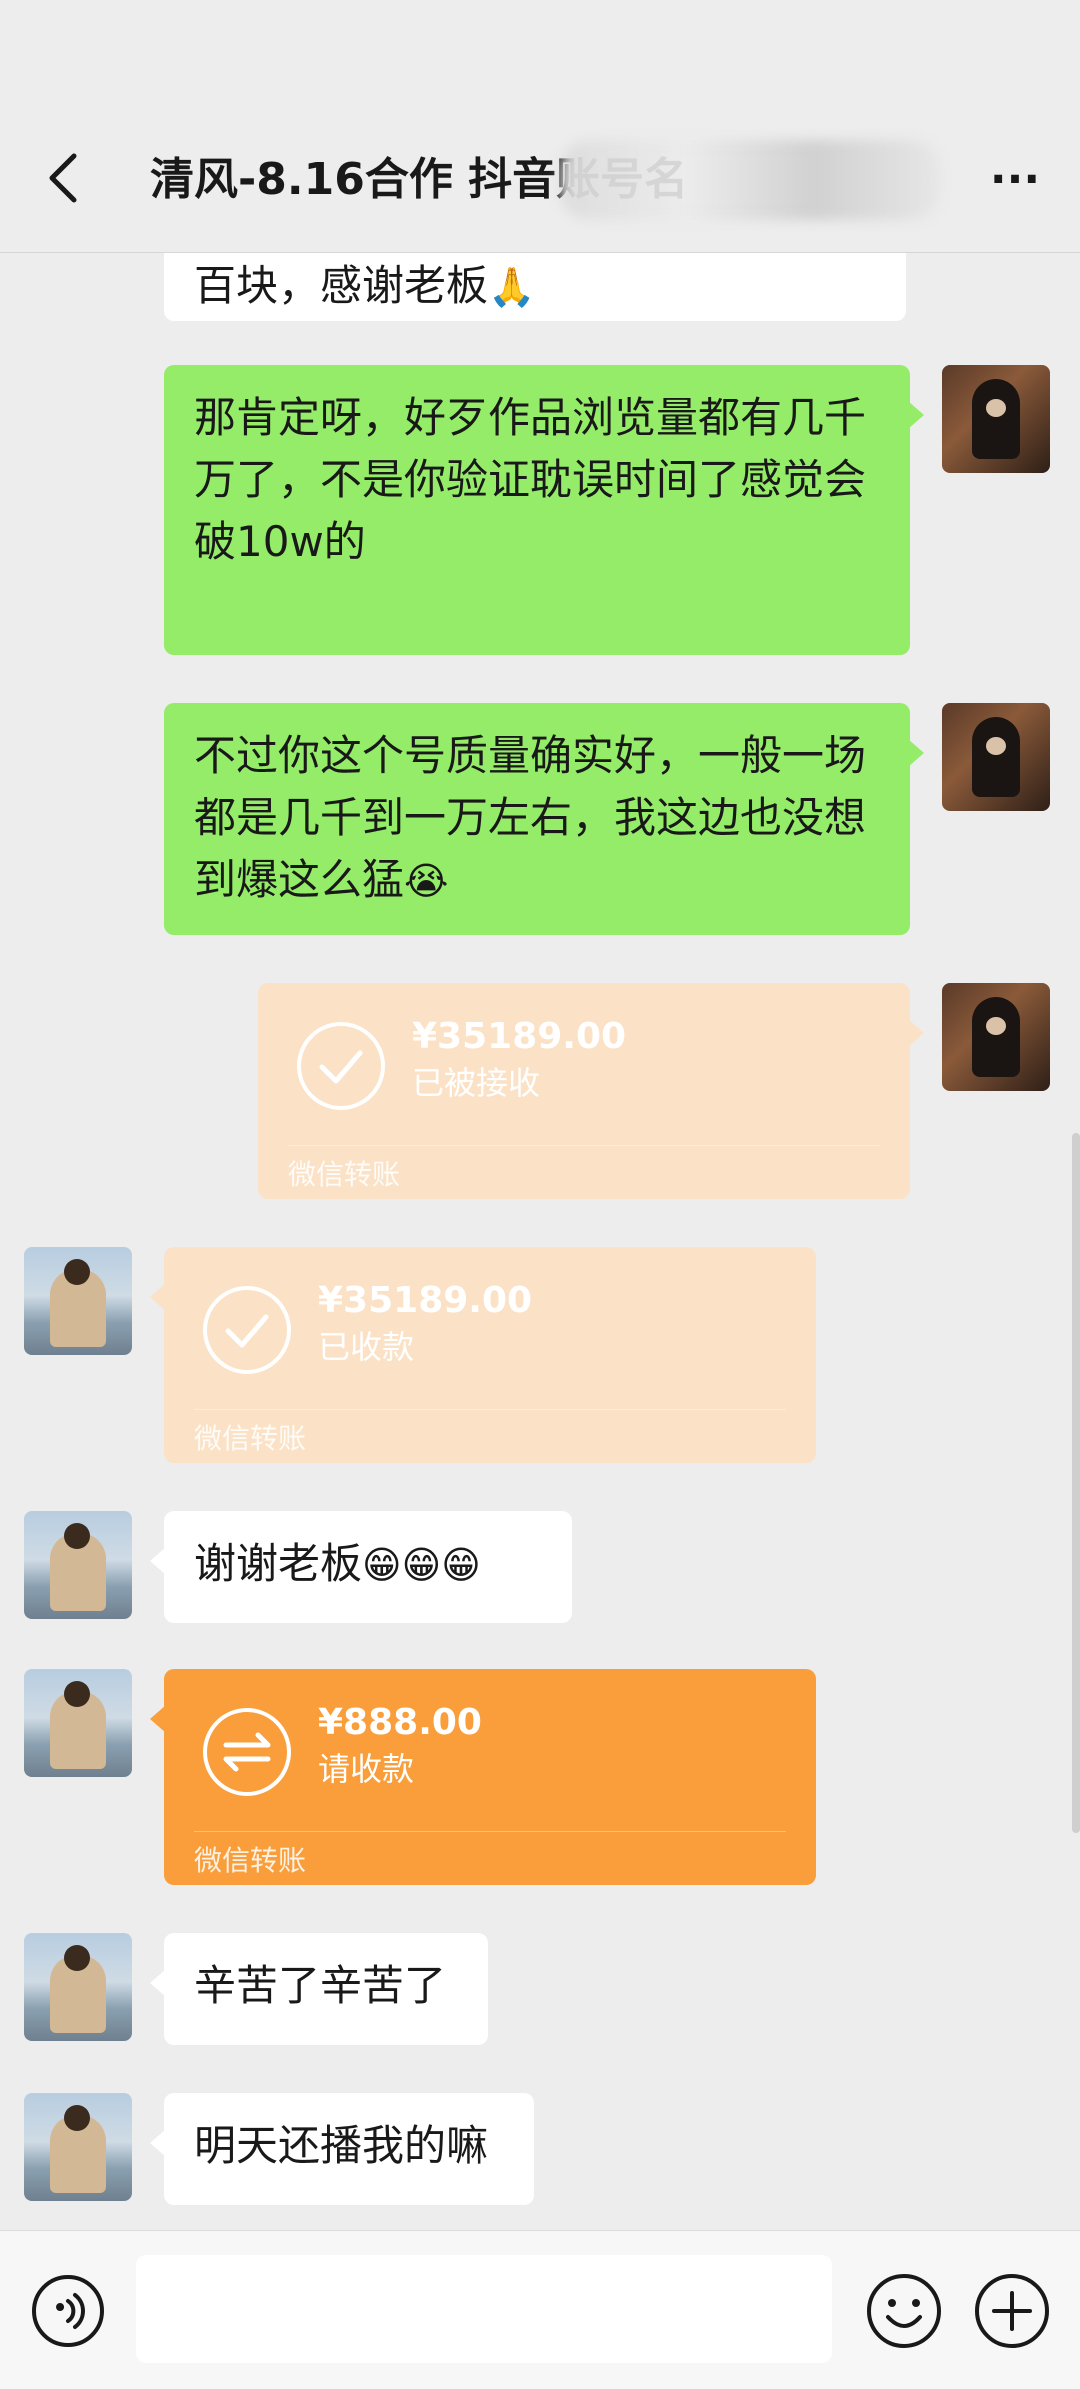  I want to click on scrollbar, so click(1076, 1483).